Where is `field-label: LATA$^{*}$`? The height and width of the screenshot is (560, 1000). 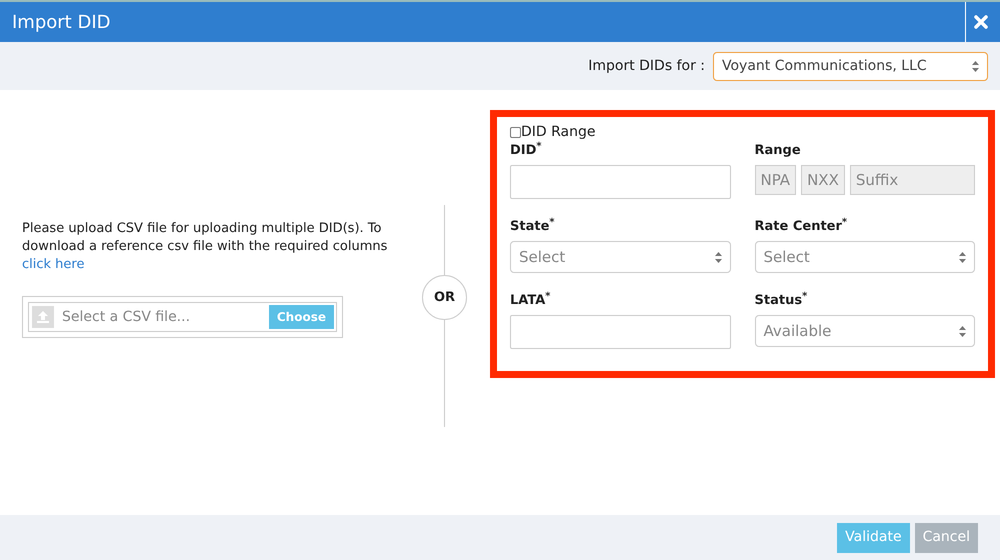
field-label: LATA$^{*}$ is located at coordinates (531, 300).